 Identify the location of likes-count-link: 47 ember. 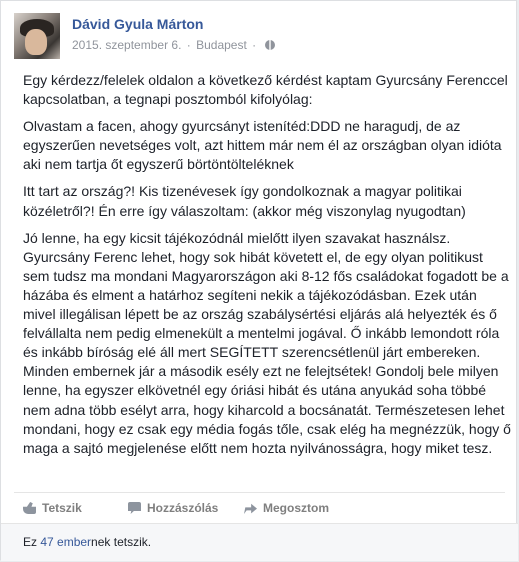
(65, 542).